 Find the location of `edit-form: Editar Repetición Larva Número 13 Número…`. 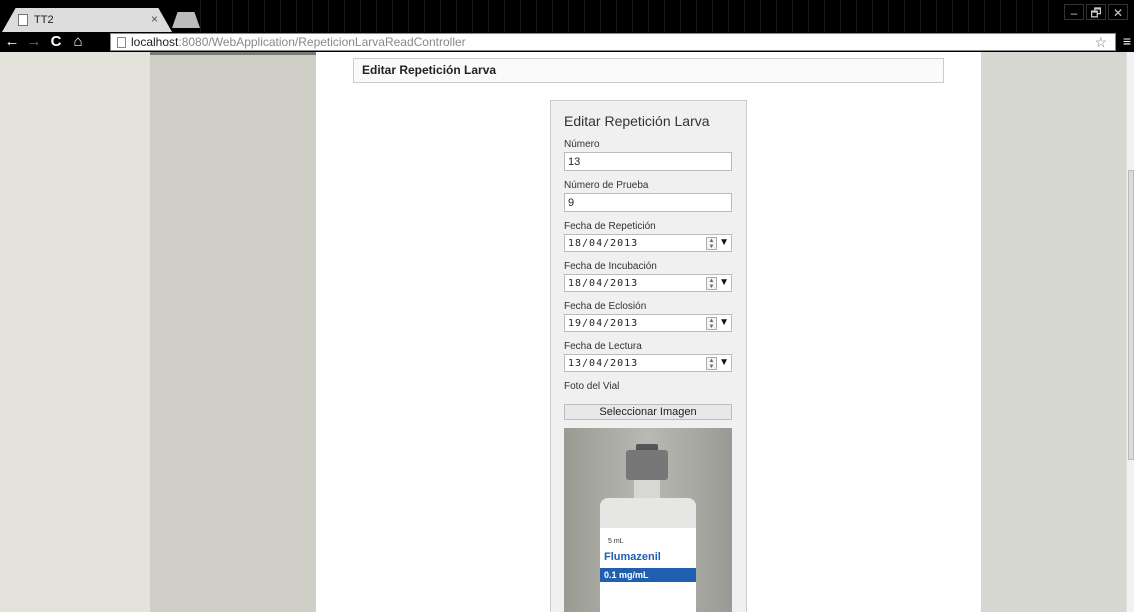

edit-form: Editar Repetición Larva Número 13 Número… is located at coordinates (648, 356).